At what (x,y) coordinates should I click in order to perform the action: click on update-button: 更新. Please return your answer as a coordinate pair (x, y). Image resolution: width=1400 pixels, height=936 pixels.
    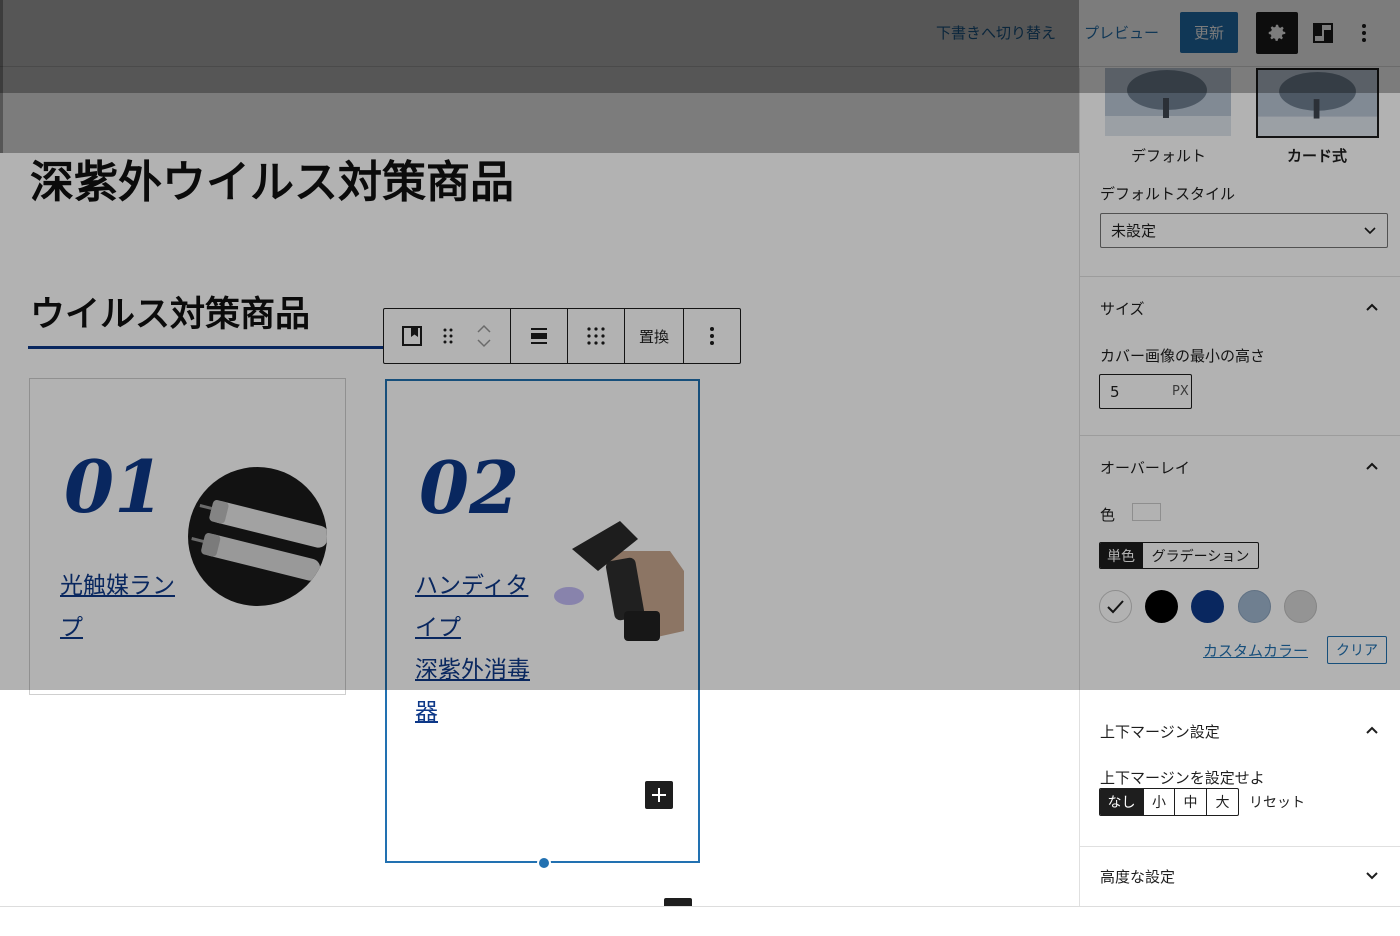
    Looking at the image, I should click on (1209, 32).